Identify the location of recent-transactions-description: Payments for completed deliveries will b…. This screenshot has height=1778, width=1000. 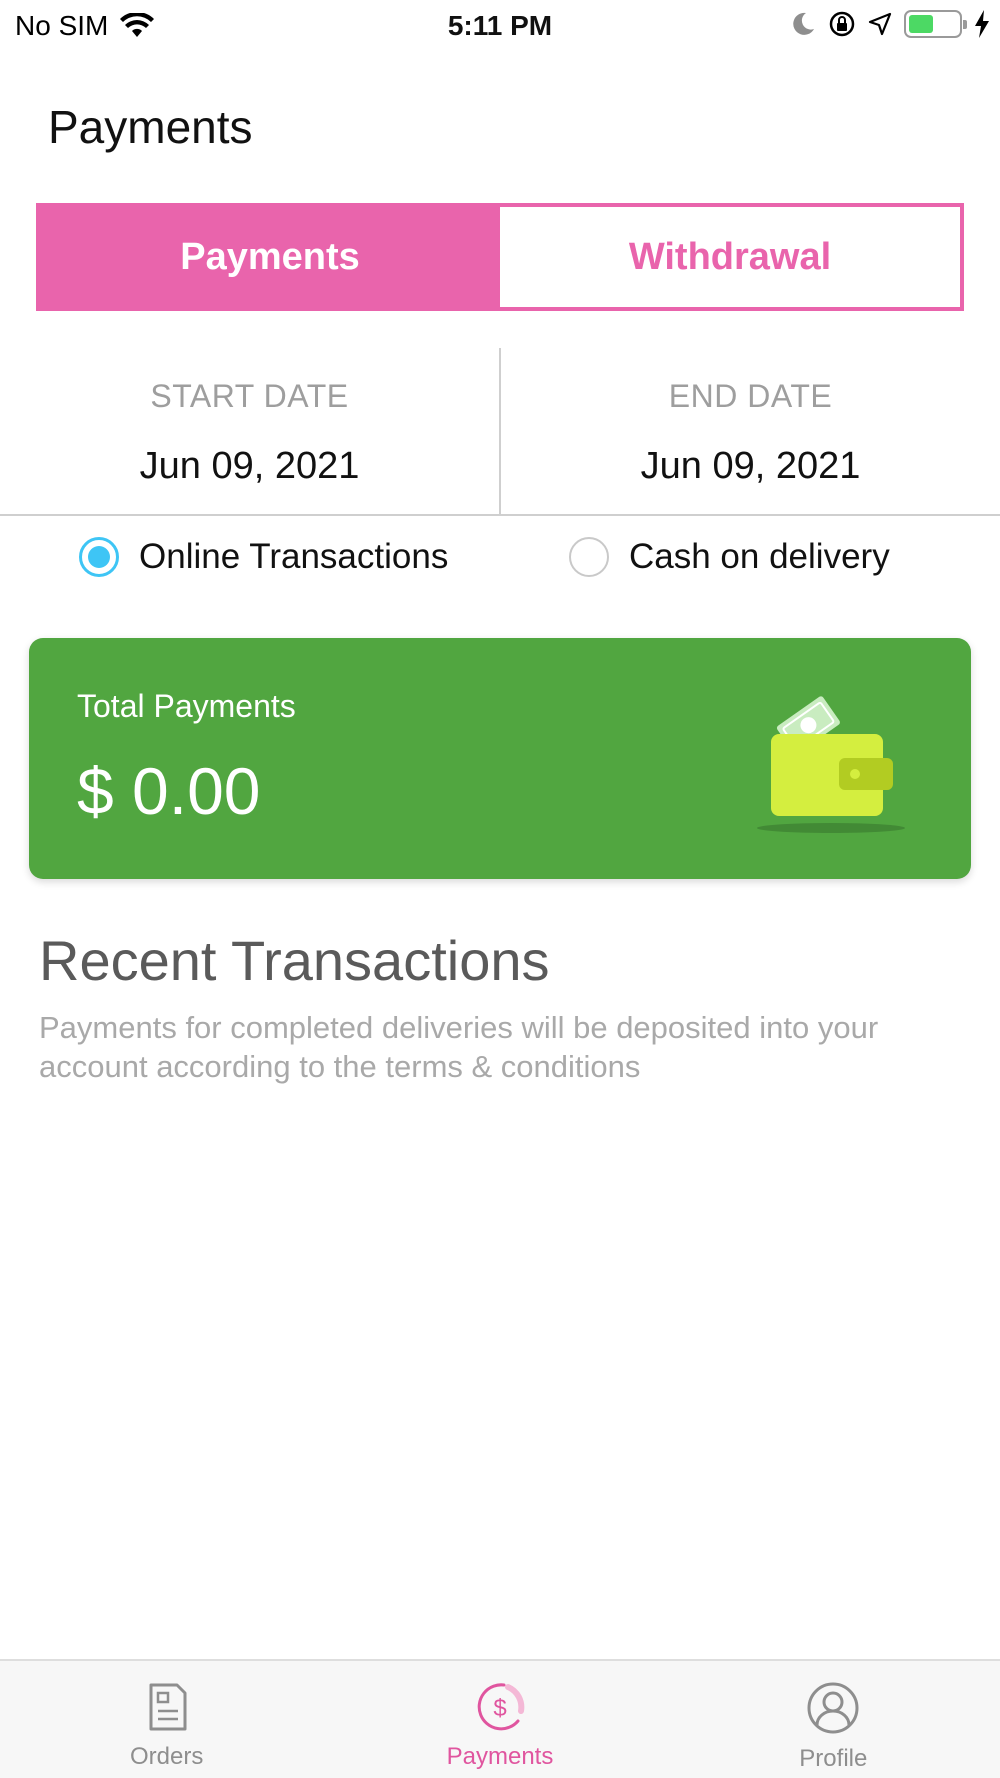
(459, 1047).